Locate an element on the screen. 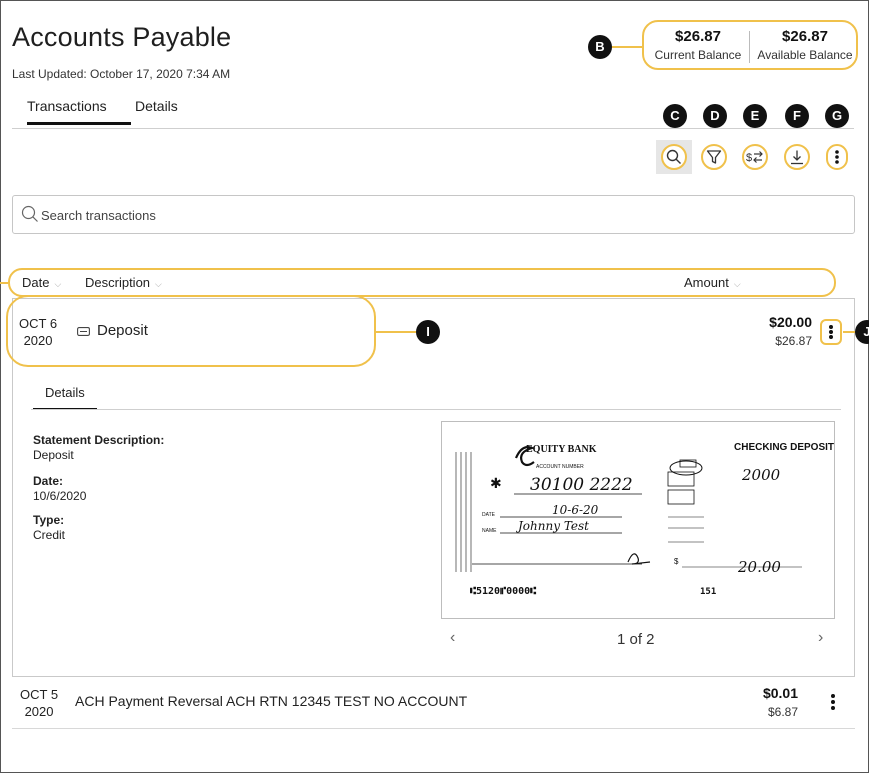  transaction-running-balance: $26.87 is located at coordinates (793, 341).